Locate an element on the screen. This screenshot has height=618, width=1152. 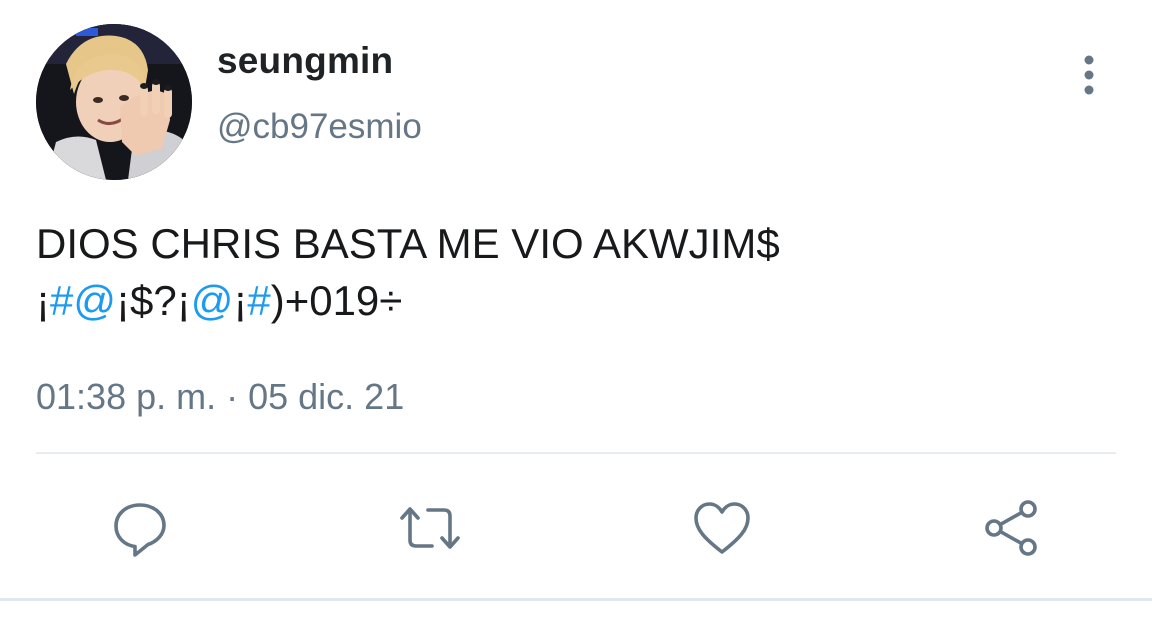
retweet-icon is located at coordinates (430, 528).